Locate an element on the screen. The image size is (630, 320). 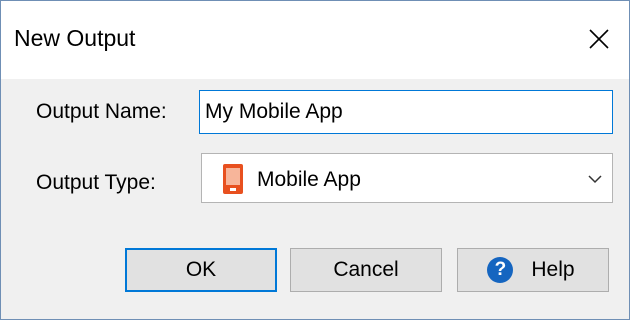
help-button: ? Help is located at coordinates (533, 270).